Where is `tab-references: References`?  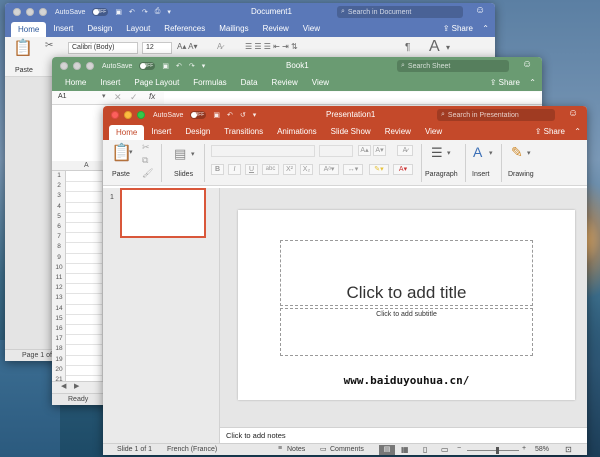 tab-references: References is located at coordinates (184, 29).